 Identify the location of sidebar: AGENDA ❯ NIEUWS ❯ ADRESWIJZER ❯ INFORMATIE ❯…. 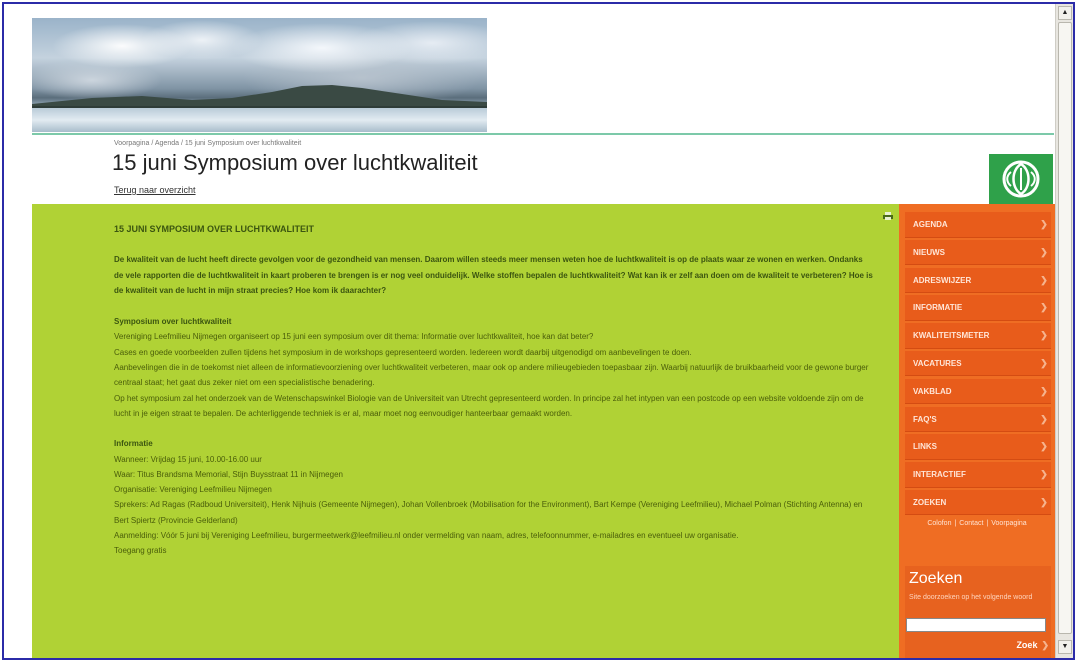
(977, 431).